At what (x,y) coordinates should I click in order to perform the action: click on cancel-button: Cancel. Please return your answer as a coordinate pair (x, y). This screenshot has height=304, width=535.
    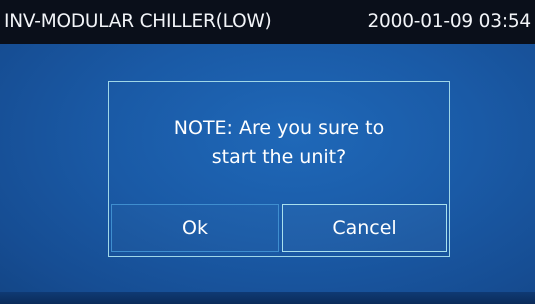
    Looking at the image, I should click on (364, 228).